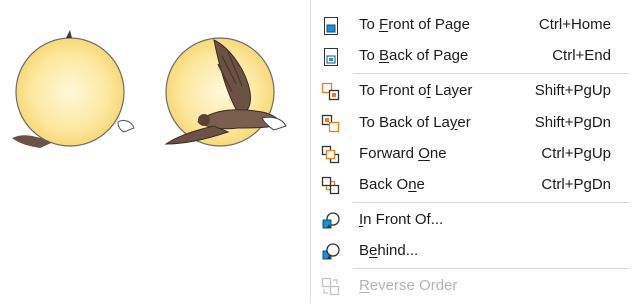 This screenshot has height=308, width=634. What do you see at coordinates (331, 186) in the screenshot?
I see `back-one-icon` at bounding box center [331, 186].